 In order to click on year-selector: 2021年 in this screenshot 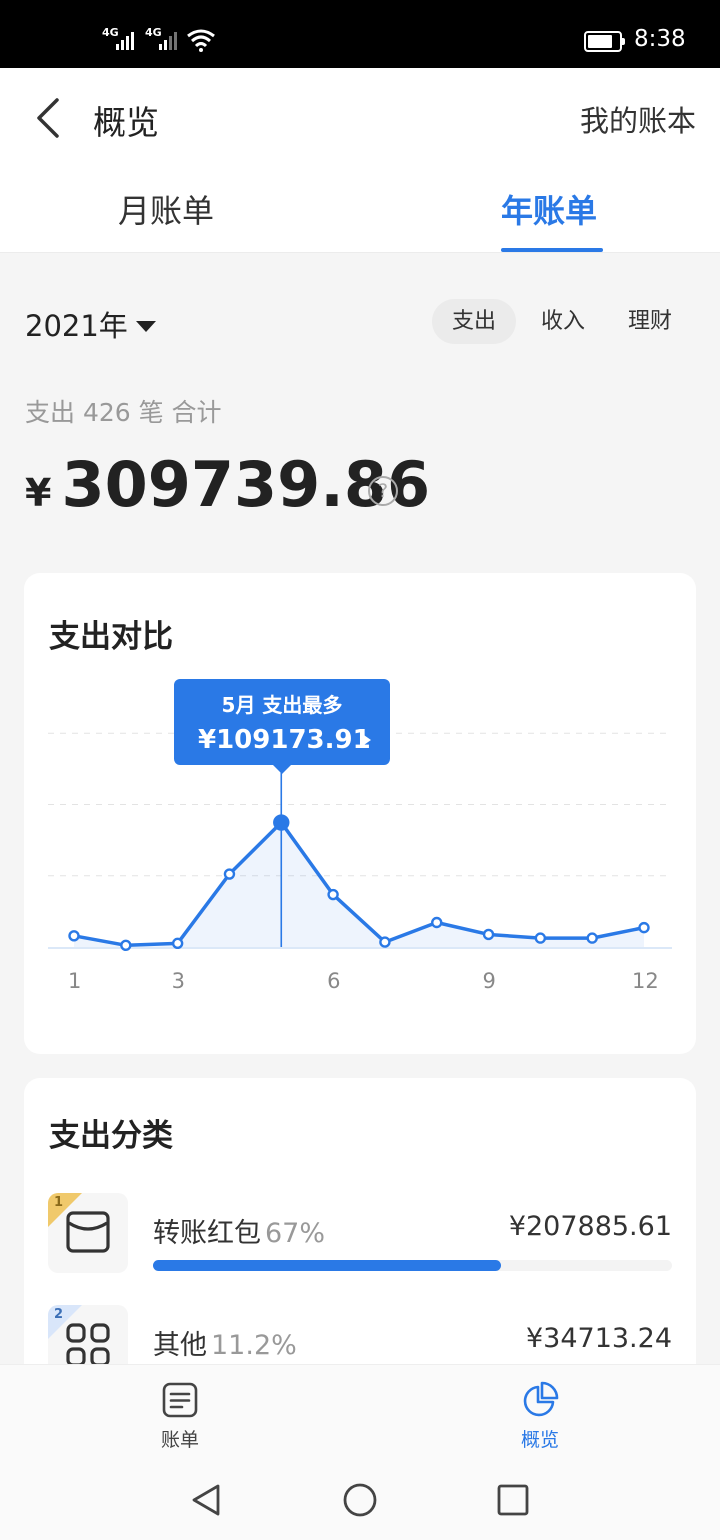, I will do `click(90, 324)`.